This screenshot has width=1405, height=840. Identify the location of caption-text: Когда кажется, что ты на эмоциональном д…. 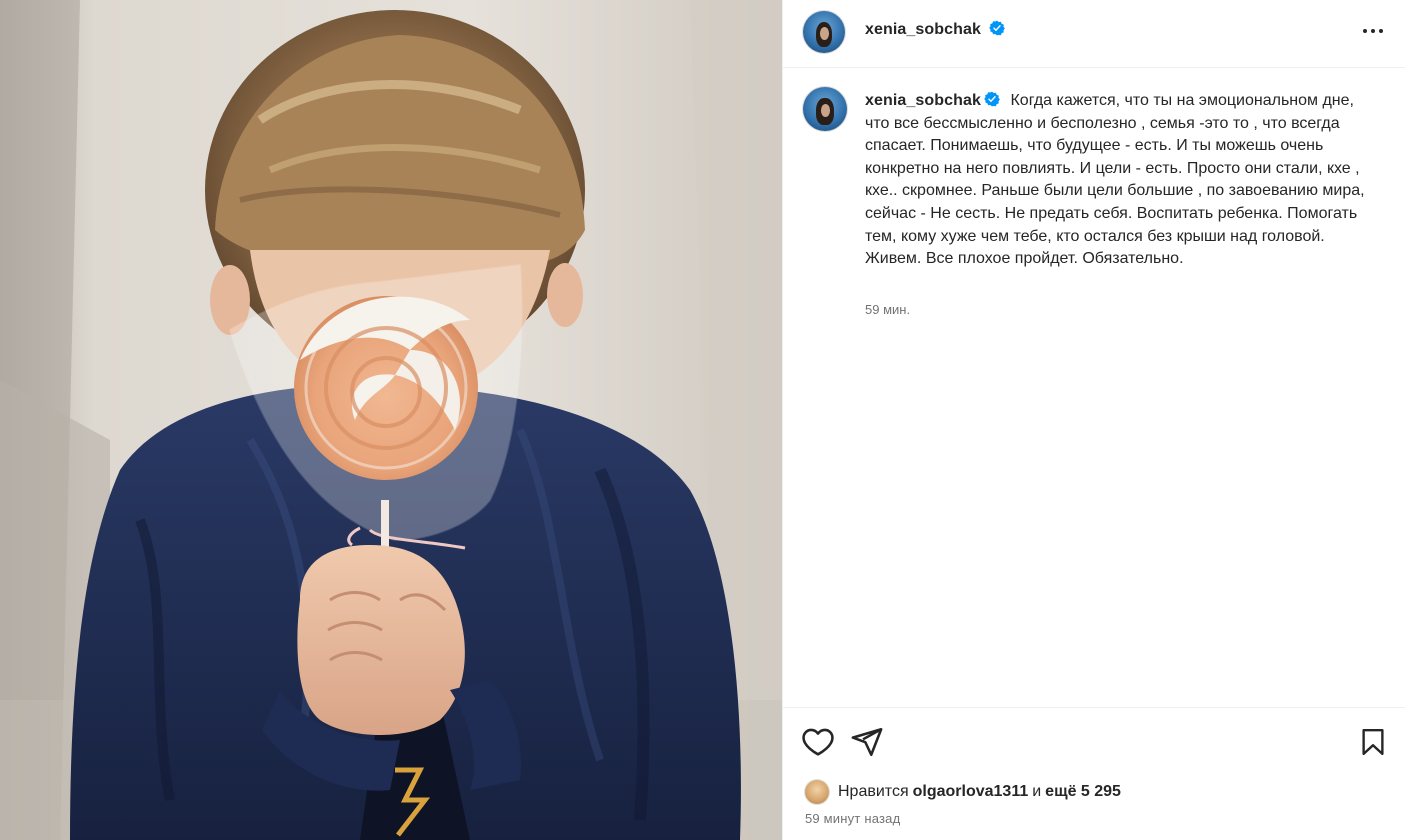
(1115, 180).